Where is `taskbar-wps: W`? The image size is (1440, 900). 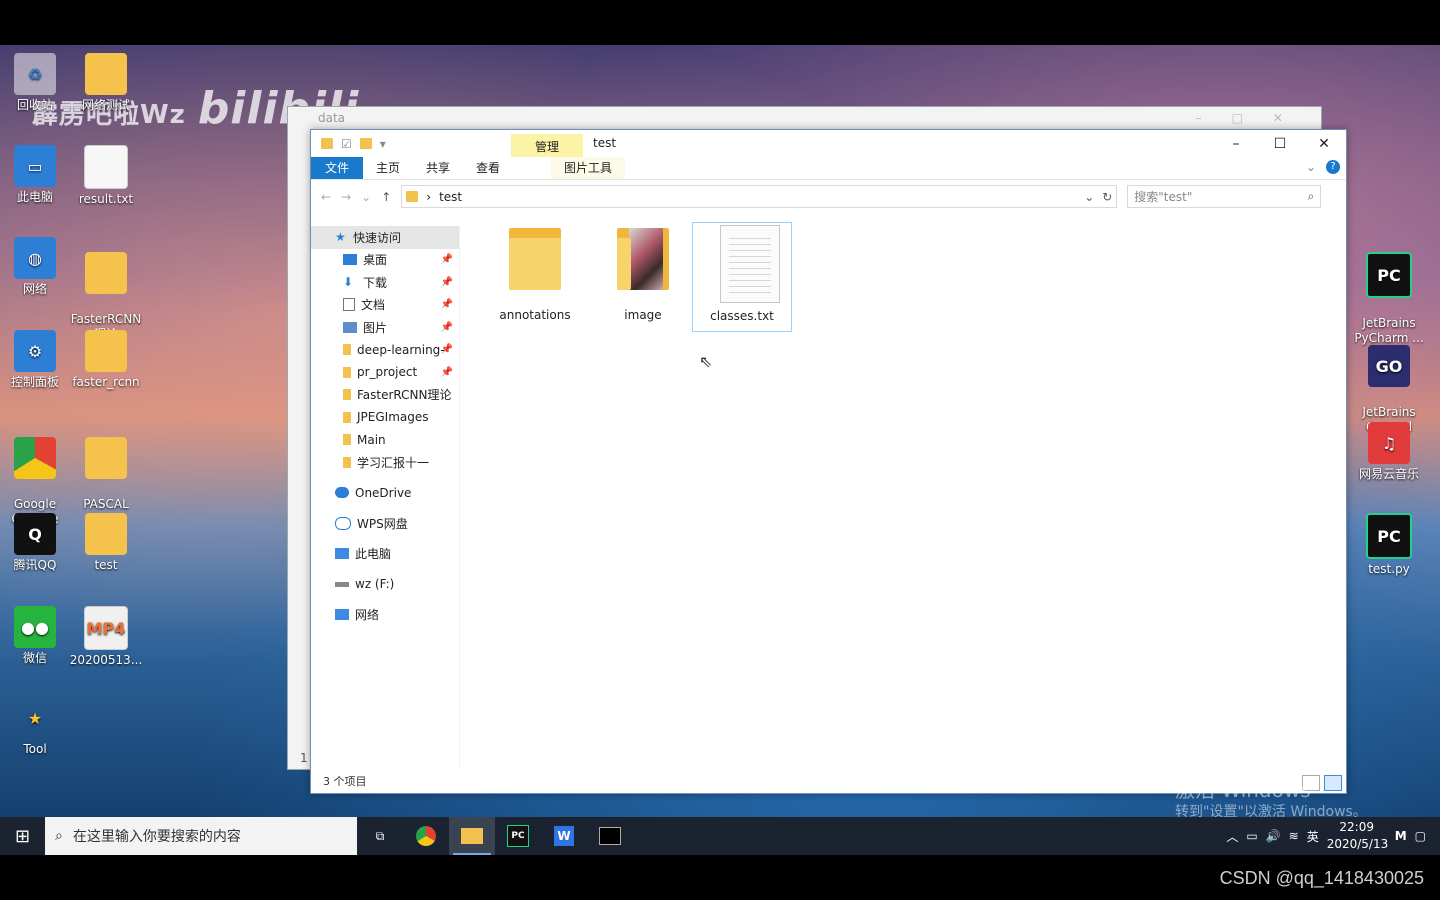 taskbar-wps: W is located at coordinates (564, 836).